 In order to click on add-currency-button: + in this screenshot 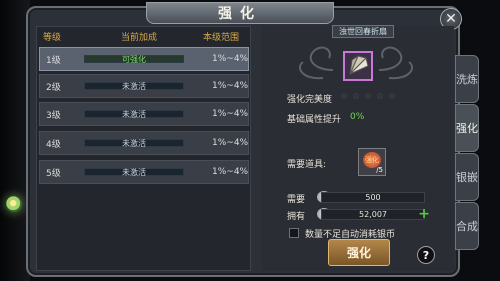, I will do `click(424, 214)`.